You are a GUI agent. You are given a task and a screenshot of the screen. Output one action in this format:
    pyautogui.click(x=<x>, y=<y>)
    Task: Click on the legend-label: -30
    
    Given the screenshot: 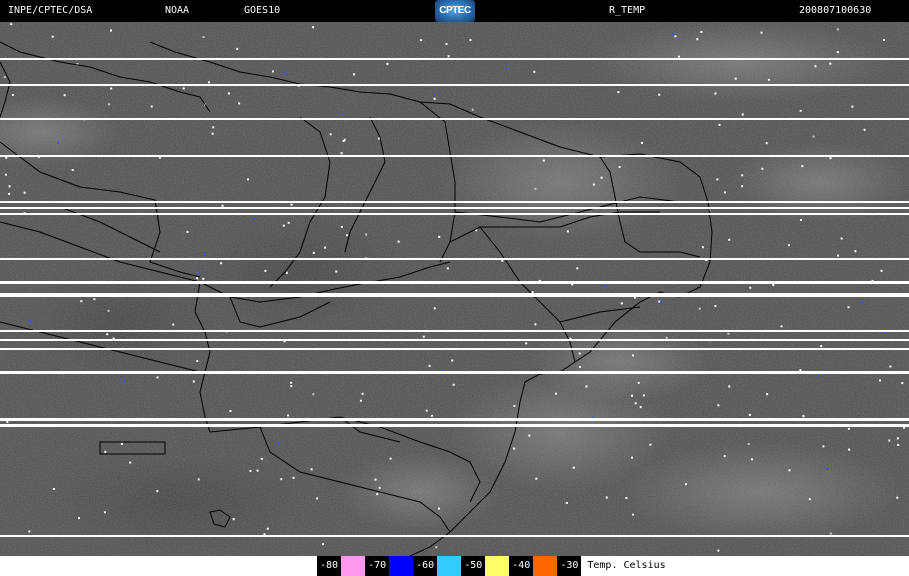 What is the action you would take?
    pyautogui.click(x=569, y=566)
    